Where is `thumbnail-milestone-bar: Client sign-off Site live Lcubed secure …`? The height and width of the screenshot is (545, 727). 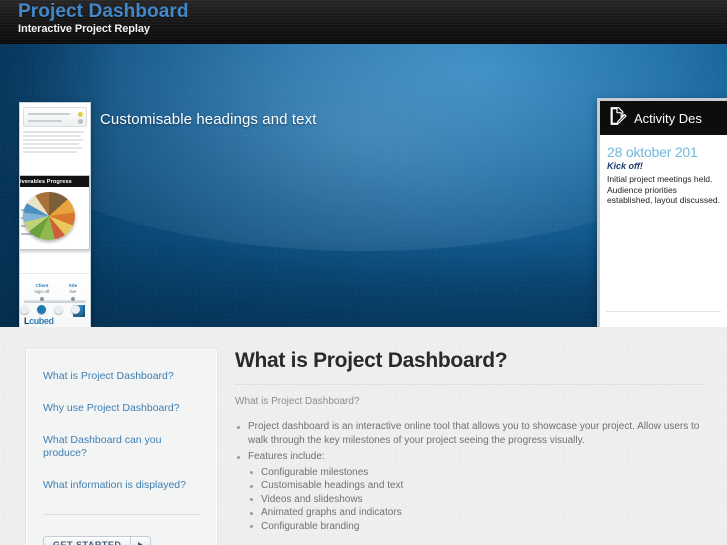 thumbnail-milestone-bar: Client sign-off Site live Lcubed secure … is located at coordinates (55, 300).